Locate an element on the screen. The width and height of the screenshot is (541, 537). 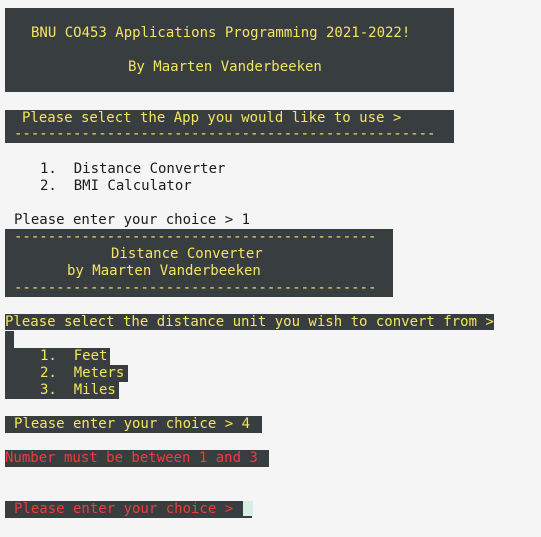
unit-menu-item: 1. Feet is located at coordinates (73, 356).